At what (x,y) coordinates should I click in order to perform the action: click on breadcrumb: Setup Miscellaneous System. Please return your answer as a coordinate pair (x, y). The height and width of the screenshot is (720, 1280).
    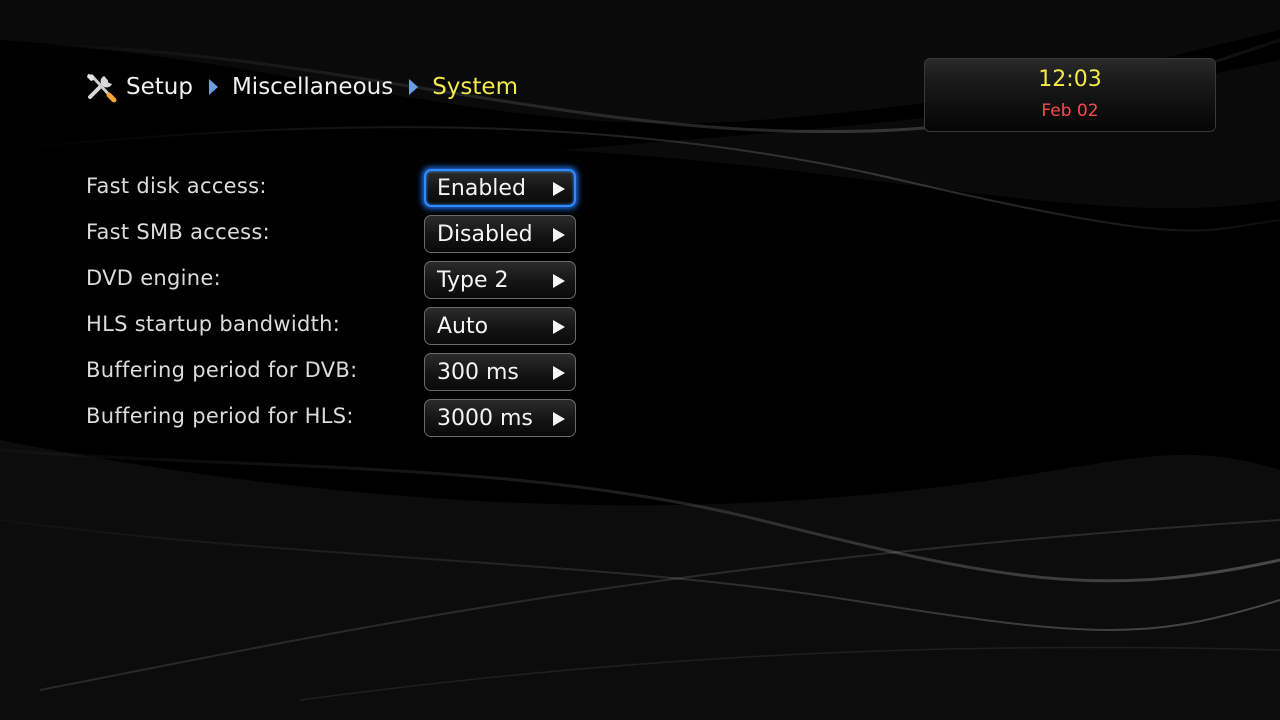
    Looking at the image, I should click on (301, 87).